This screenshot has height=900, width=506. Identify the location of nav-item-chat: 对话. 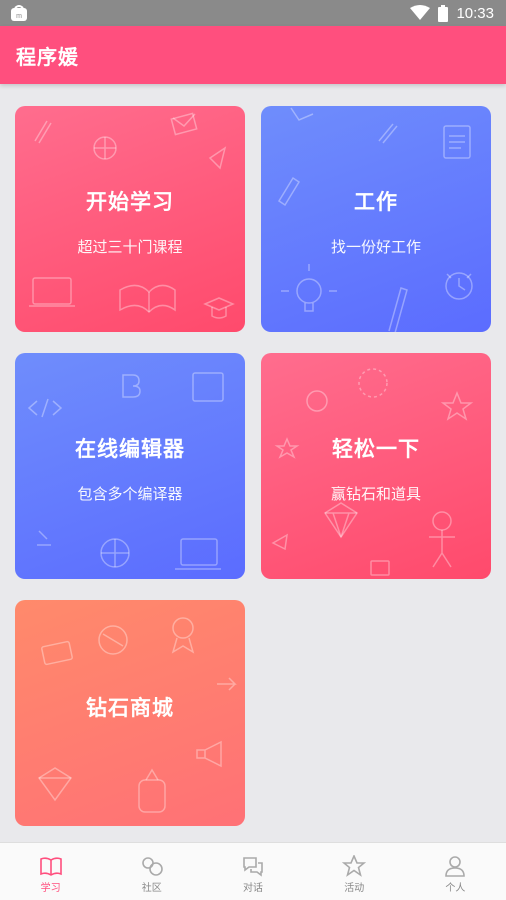
(252, 871).